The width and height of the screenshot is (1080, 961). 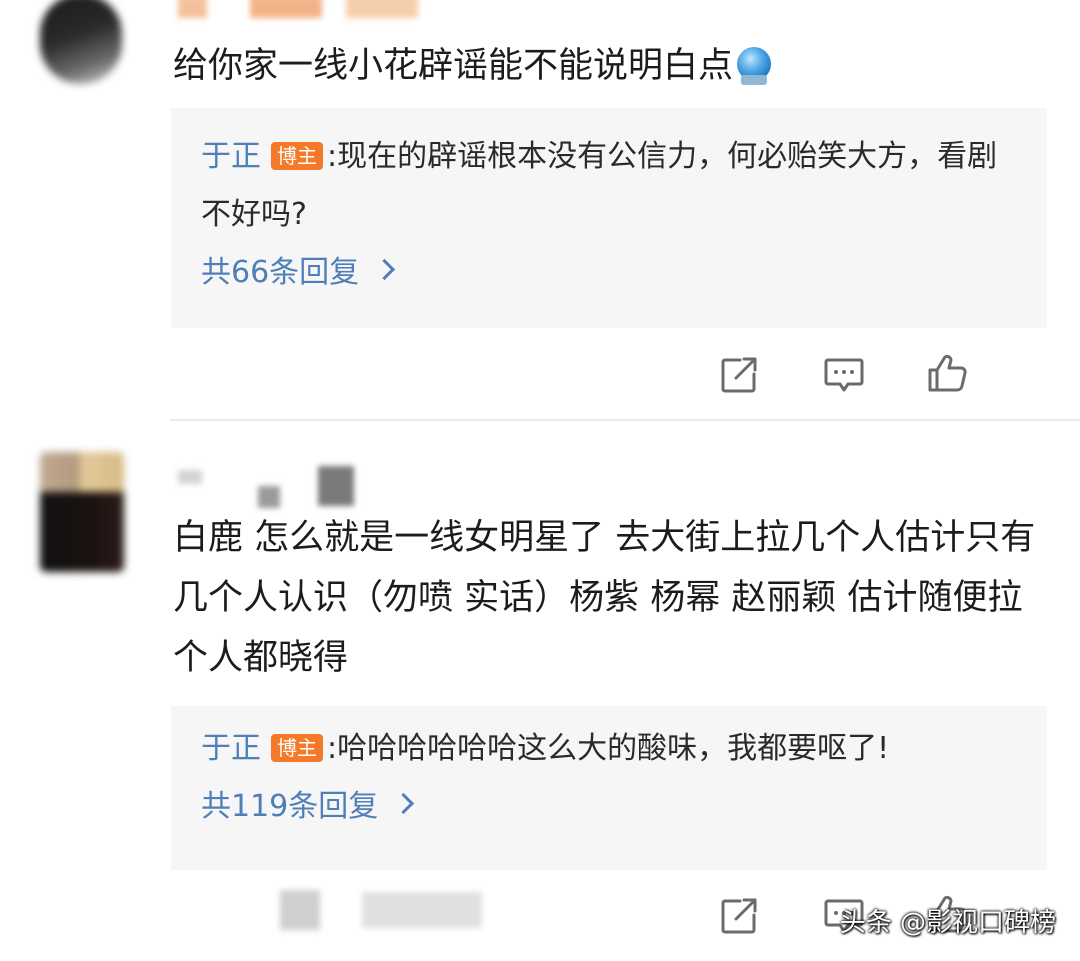 I want to click on like-button, so click(x=947, y=373).